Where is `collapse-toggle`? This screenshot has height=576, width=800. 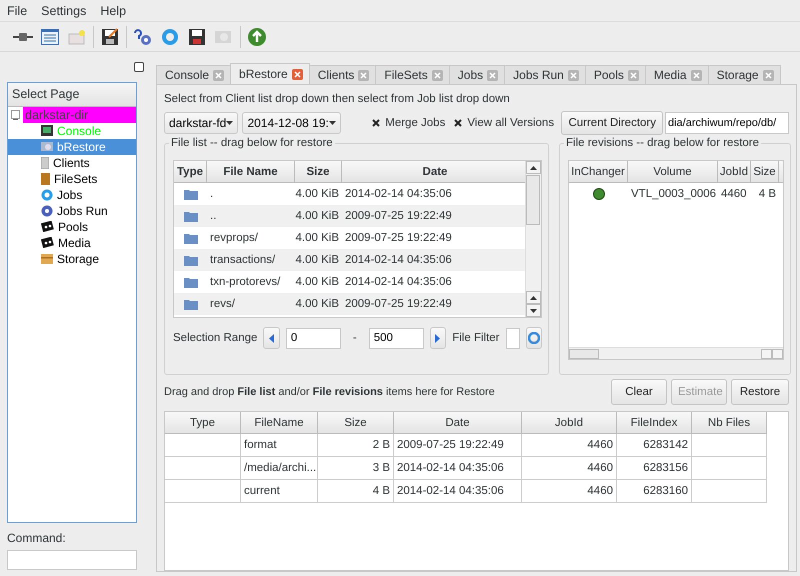 collapse-toggle is located at coordinates (15, 115).